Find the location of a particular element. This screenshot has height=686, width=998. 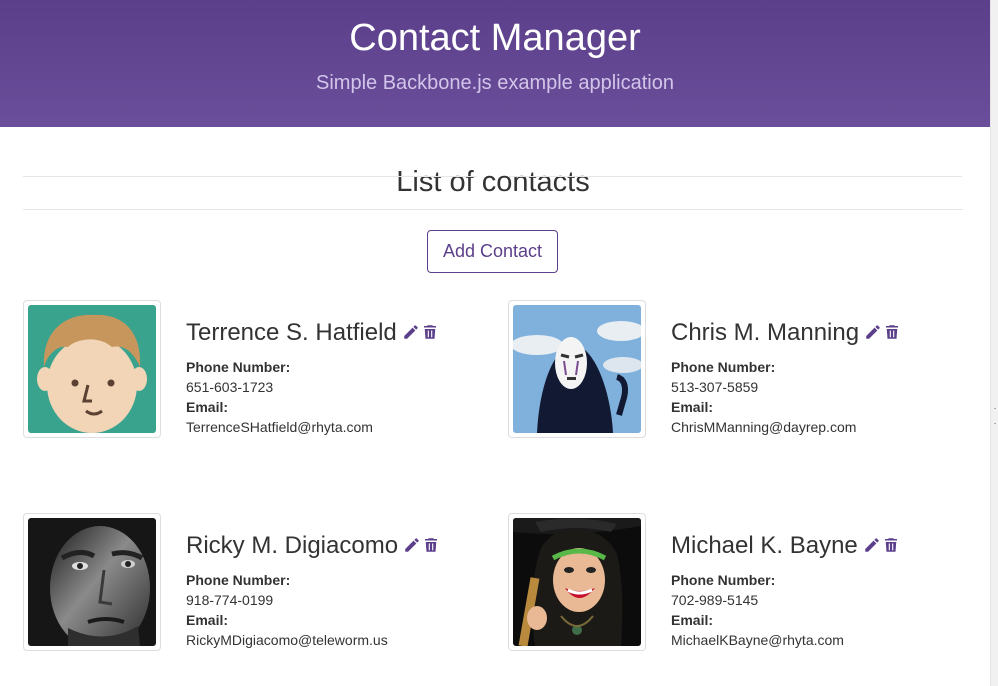

contact-name-row: Ricky M. Digiacomo is located at coordinates (313, 546).